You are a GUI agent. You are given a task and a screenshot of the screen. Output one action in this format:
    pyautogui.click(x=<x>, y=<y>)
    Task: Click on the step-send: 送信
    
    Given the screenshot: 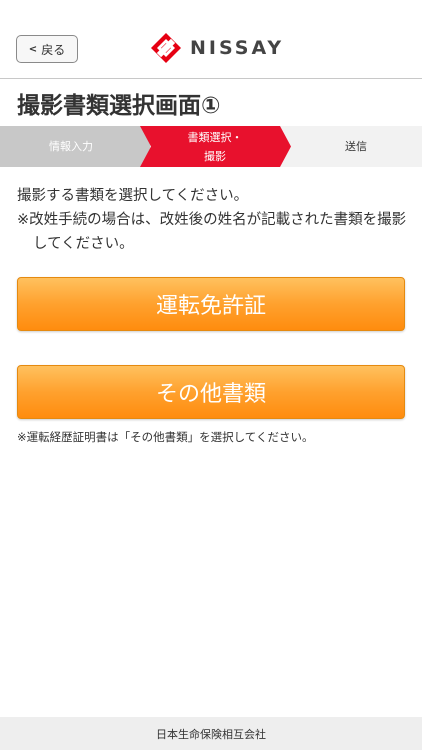 What is the action you would take?
    pyautogui.click(x=356, y=146)
    